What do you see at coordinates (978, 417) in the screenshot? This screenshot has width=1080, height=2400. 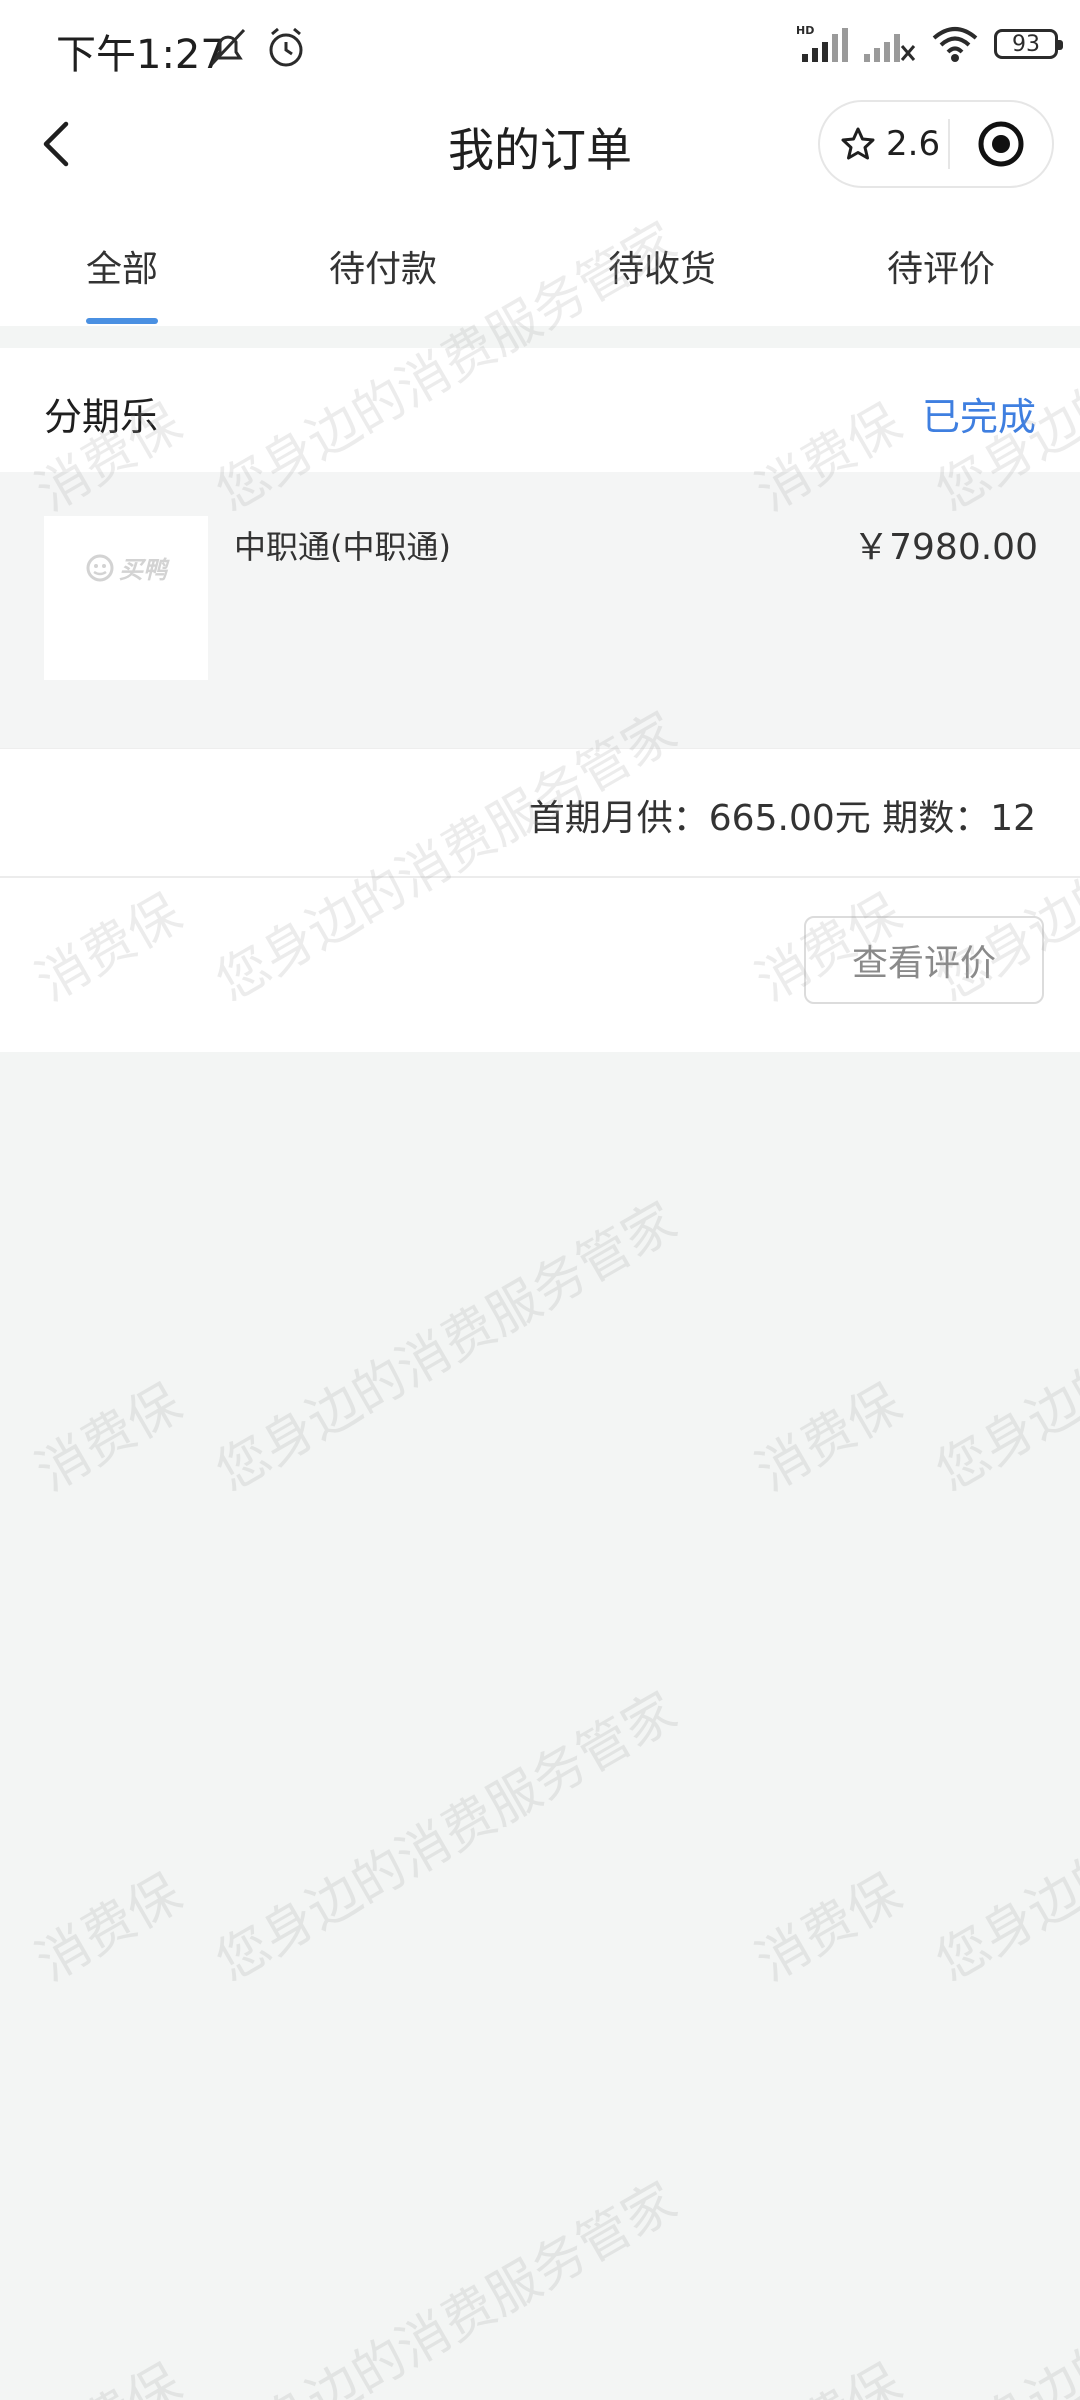 I see `order-status: 已完成` at bounding box center [978, 417].